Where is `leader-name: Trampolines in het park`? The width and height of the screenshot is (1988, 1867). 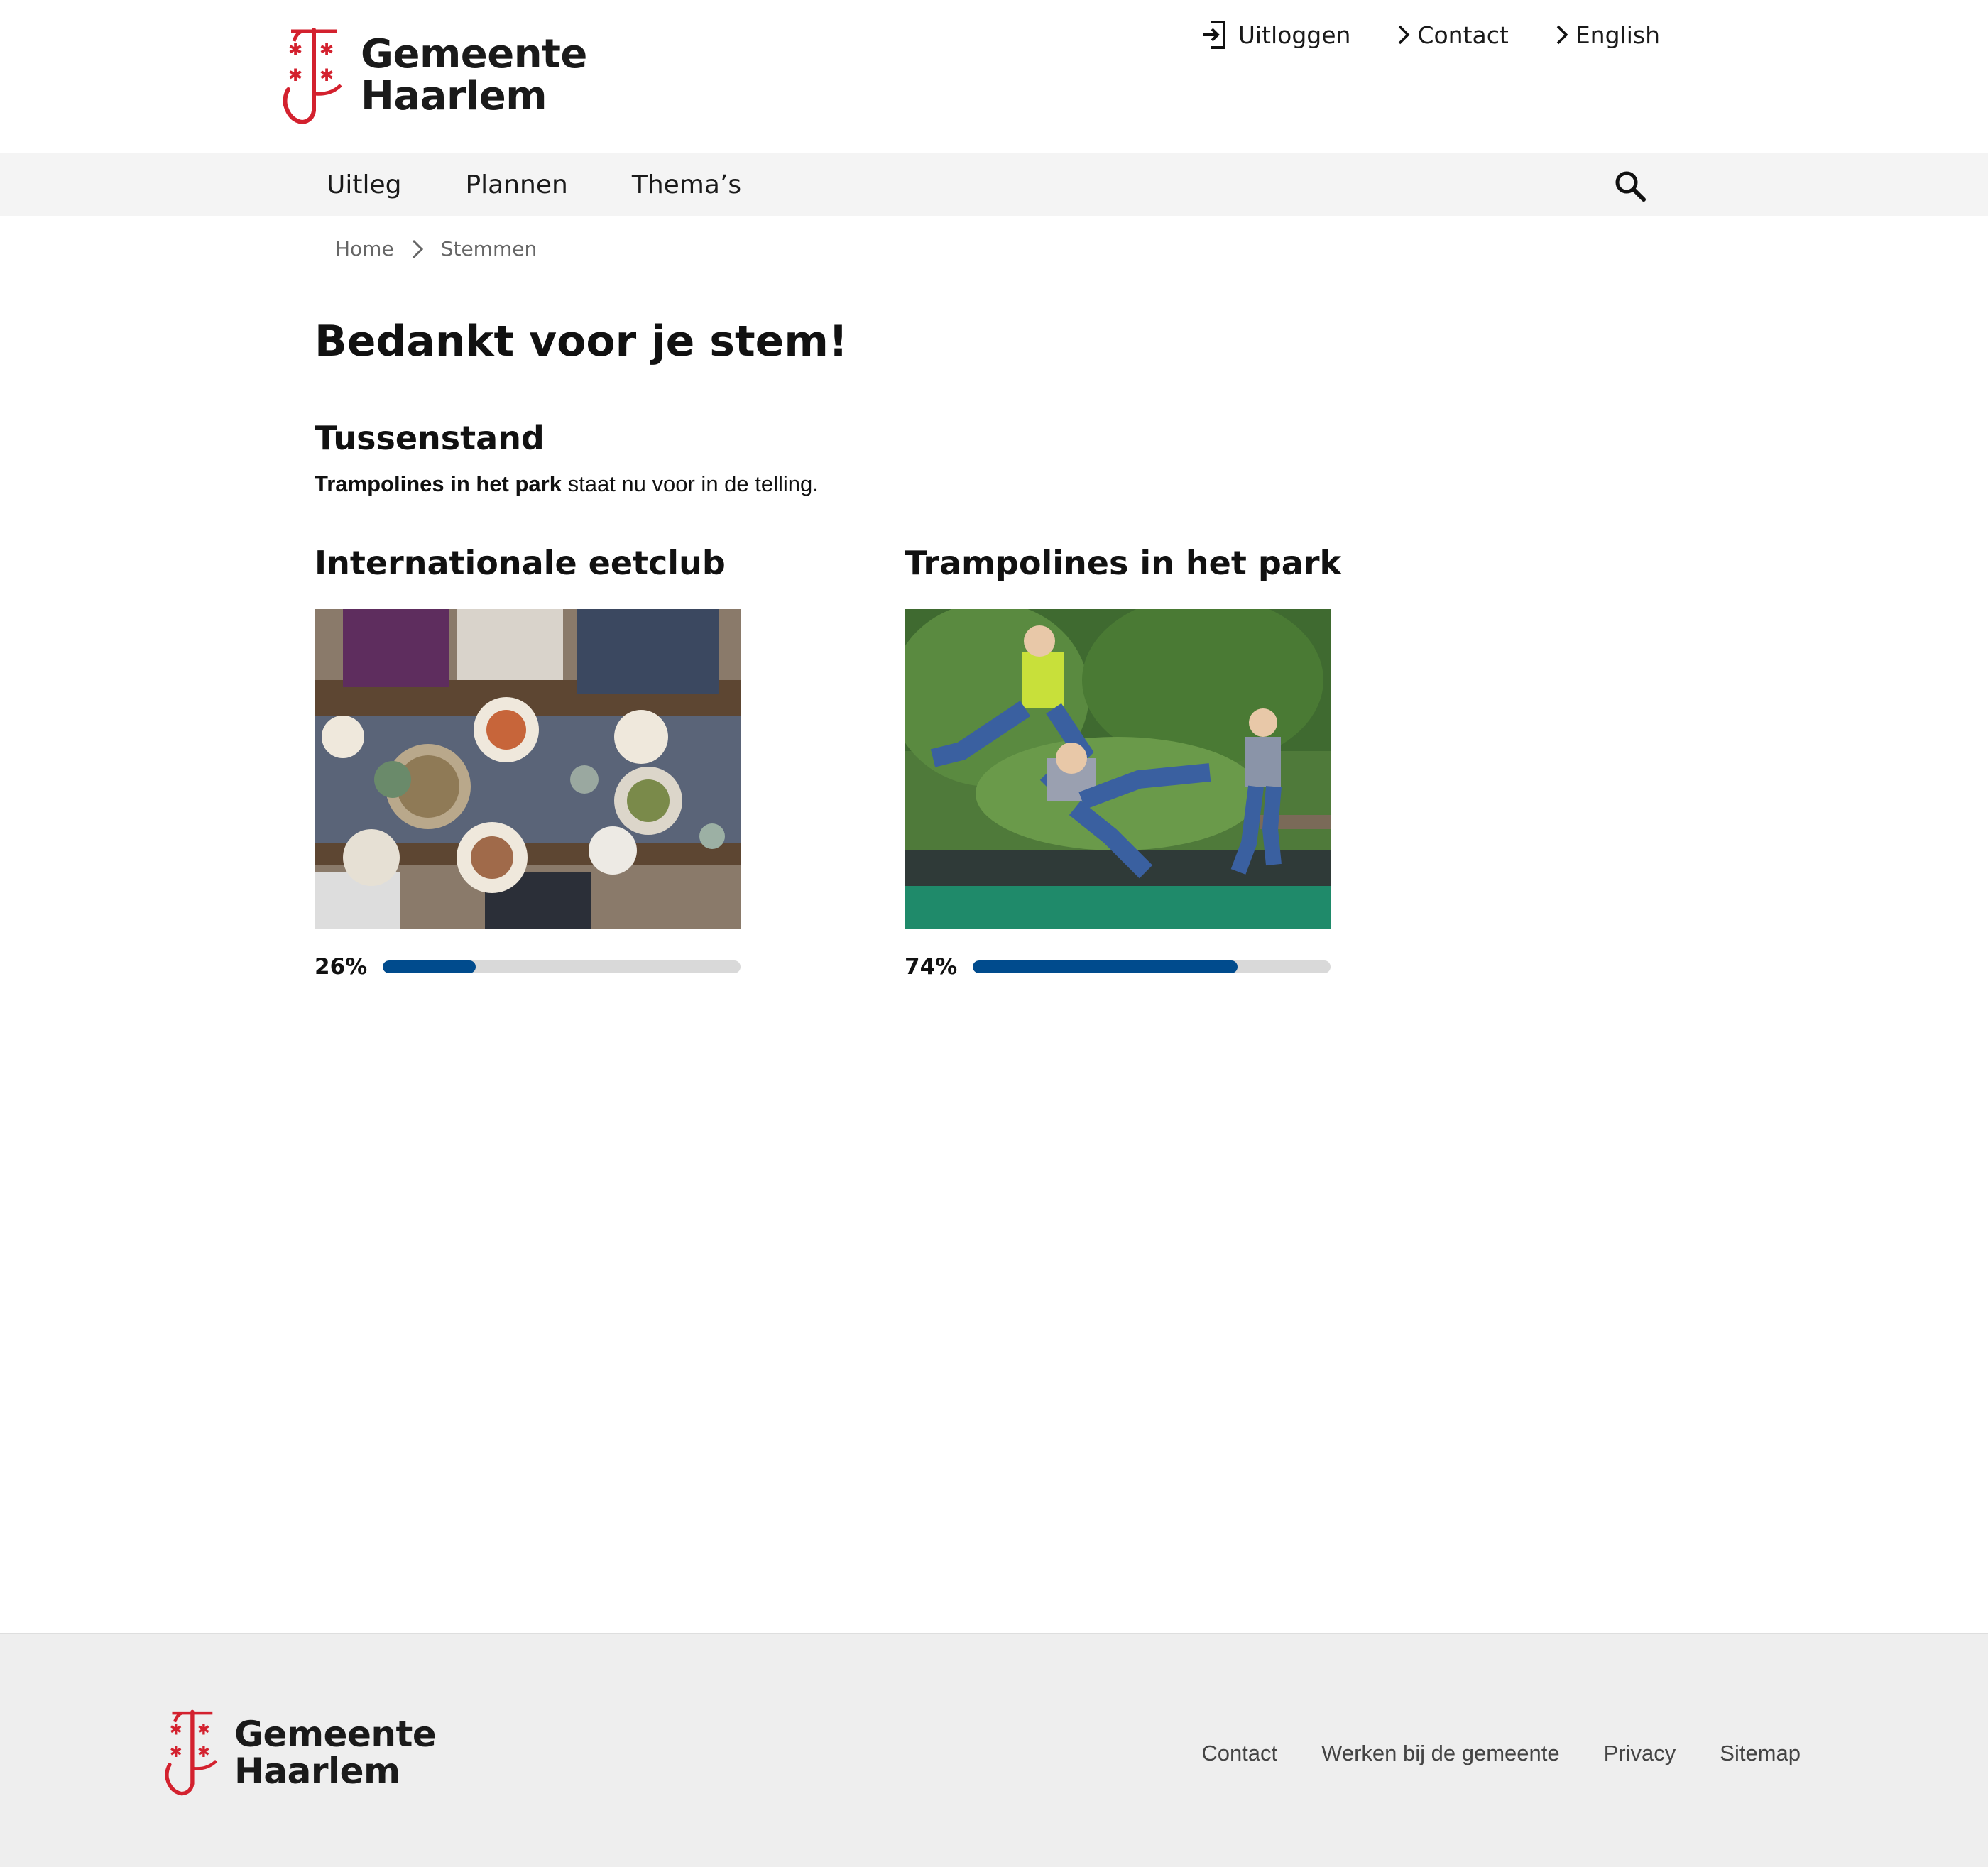
leader-name: Trampolines in het park is located at coordinates (438, 483).